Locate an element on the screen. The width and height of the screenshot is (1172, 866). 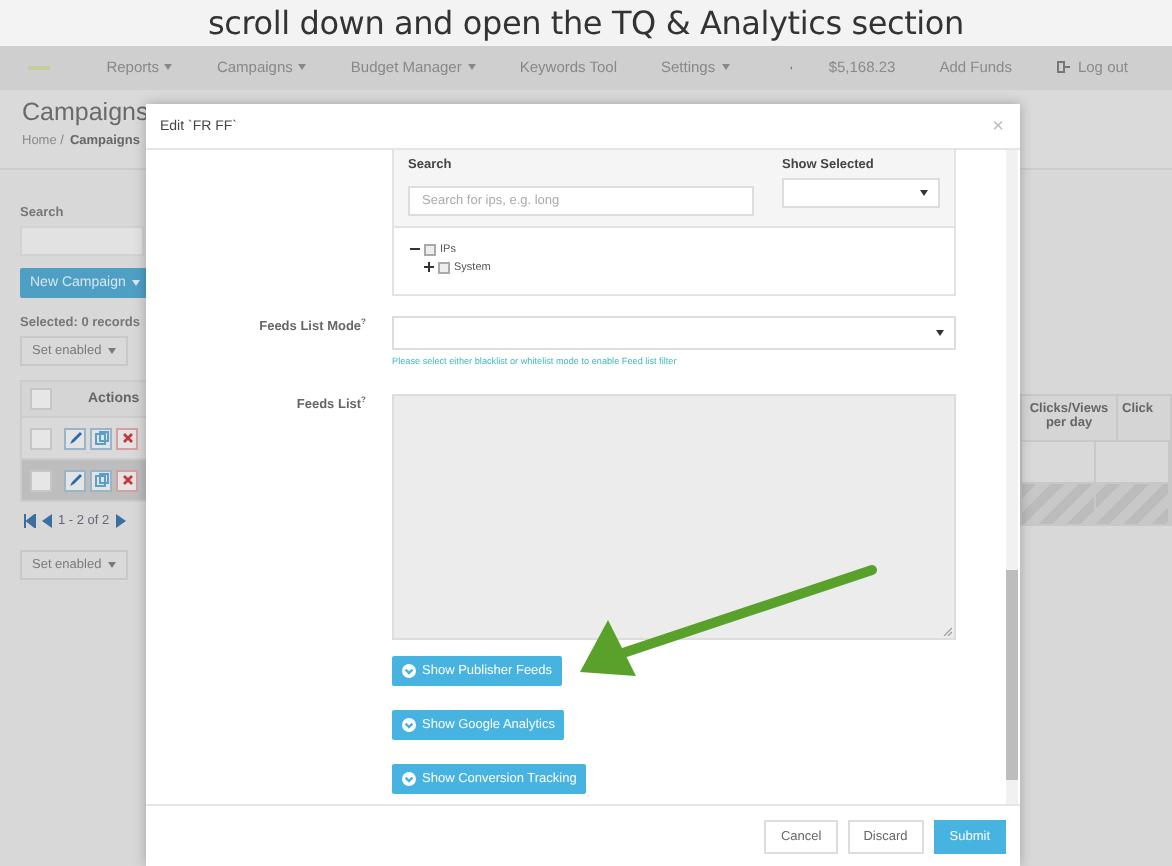
previous-page-icon is located at coordinates (47, 521).